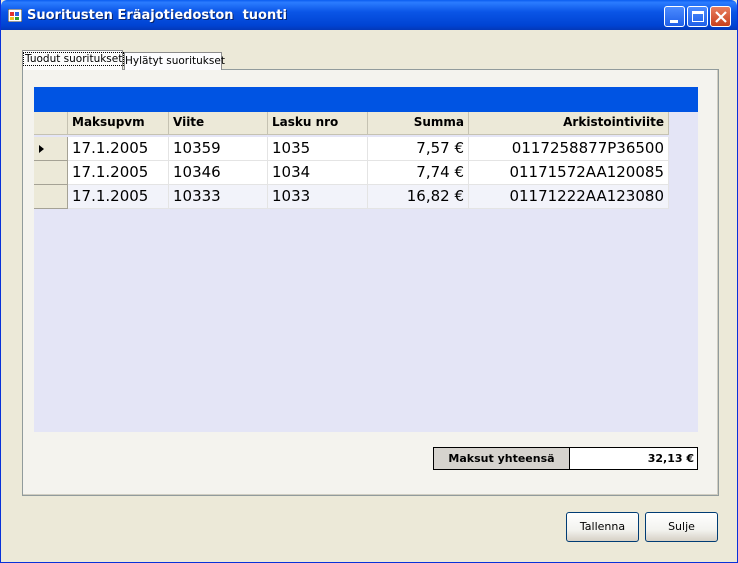  Describe the element at coordinates (41, 149) in the screenshot. I see `current-row-arrow-icon` at that location.